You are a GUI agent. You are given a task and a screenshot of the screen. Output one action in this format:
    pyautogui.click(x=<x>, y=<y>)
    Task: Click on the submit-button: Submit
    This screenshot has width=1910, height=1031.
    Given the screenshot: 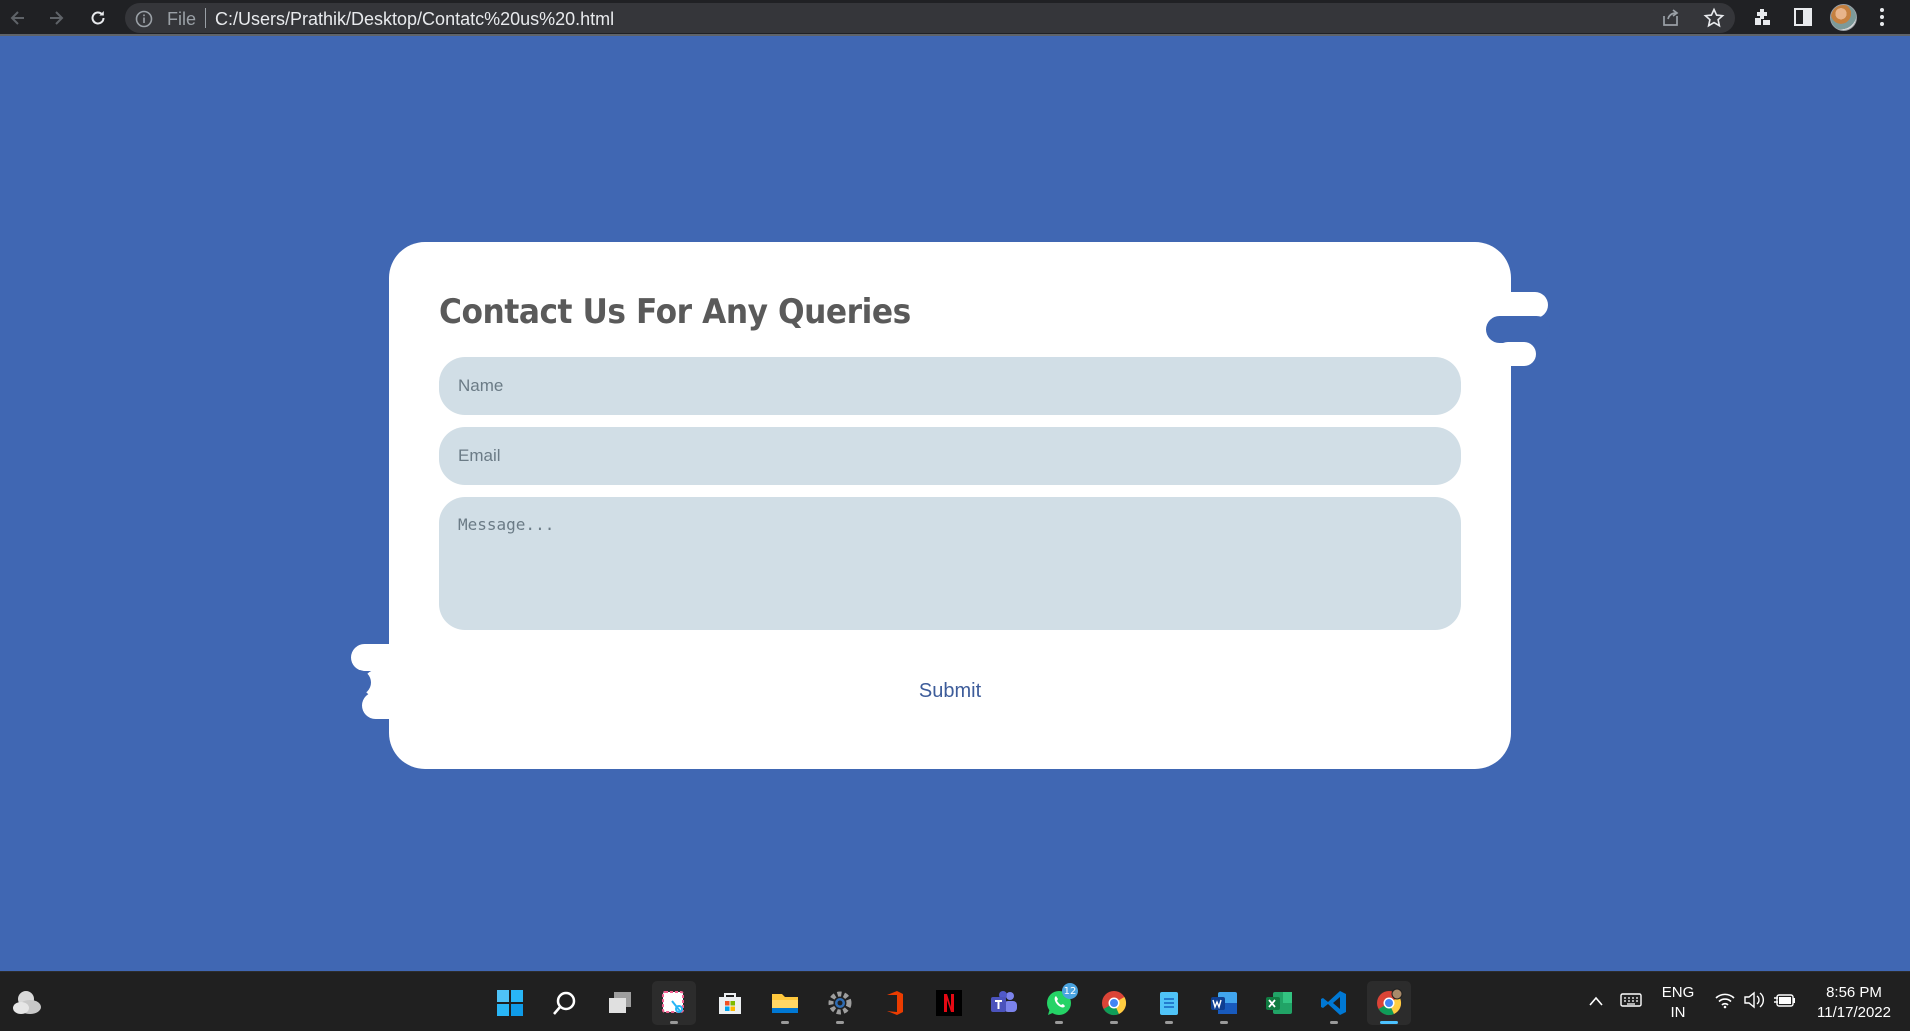 What is the action you would take?
    pyautogui.click(x=950, y=691)
    